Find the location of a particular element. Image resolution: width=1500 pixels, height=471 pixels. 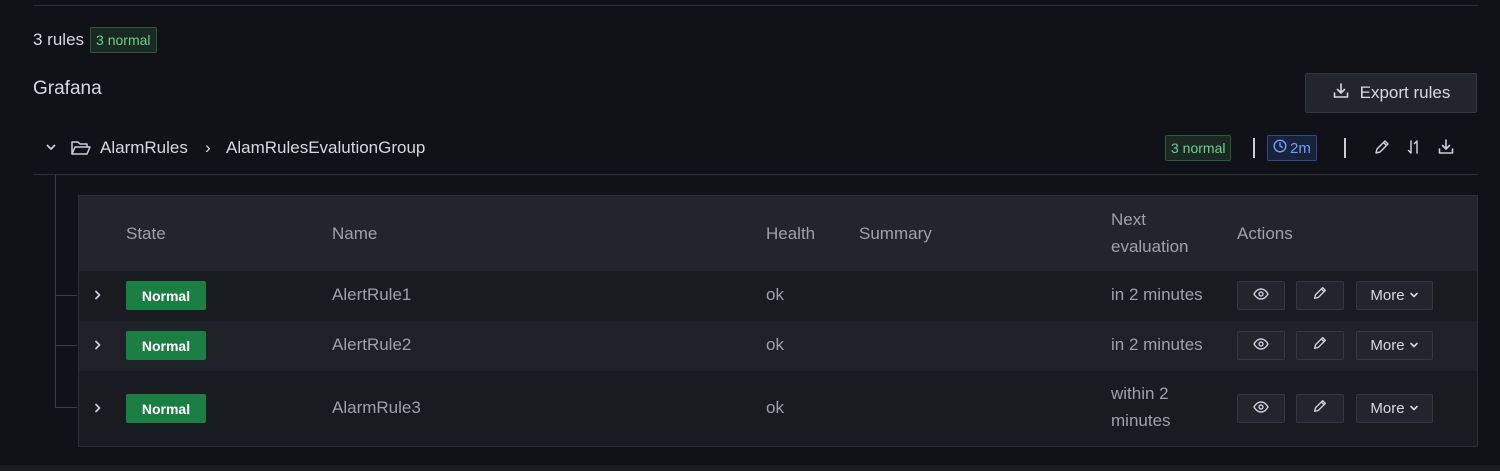

clock-icon is located at coordinates (1280, 148).